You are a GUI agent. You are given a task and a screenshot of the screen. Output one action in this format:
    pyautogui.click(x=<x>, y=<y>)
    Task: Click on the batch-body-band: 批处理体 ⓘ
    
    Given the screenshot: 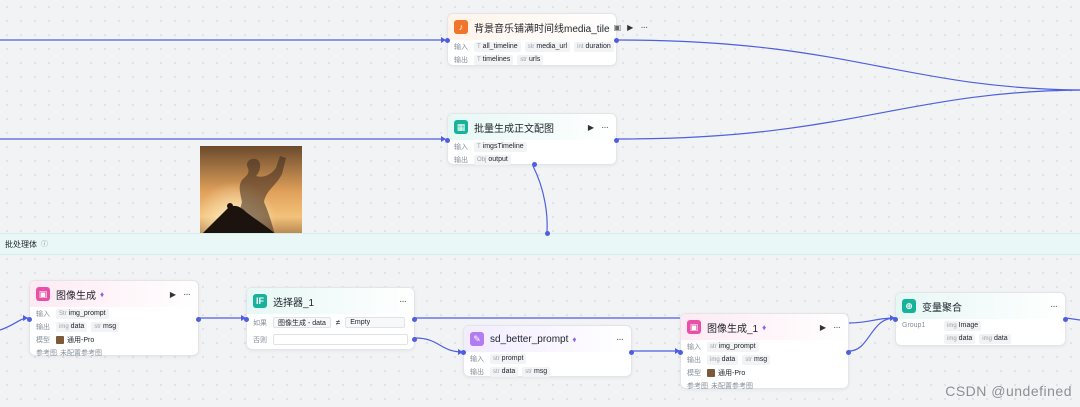 What is the action you would take?
    pyautogui.click(x=540, y=244)
    